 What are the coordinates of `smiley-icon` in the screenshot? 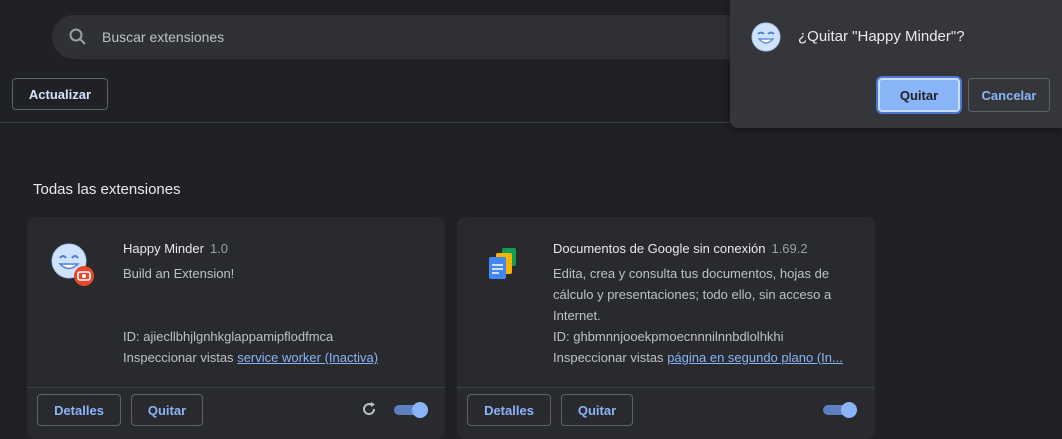 It's located at (766, 37).